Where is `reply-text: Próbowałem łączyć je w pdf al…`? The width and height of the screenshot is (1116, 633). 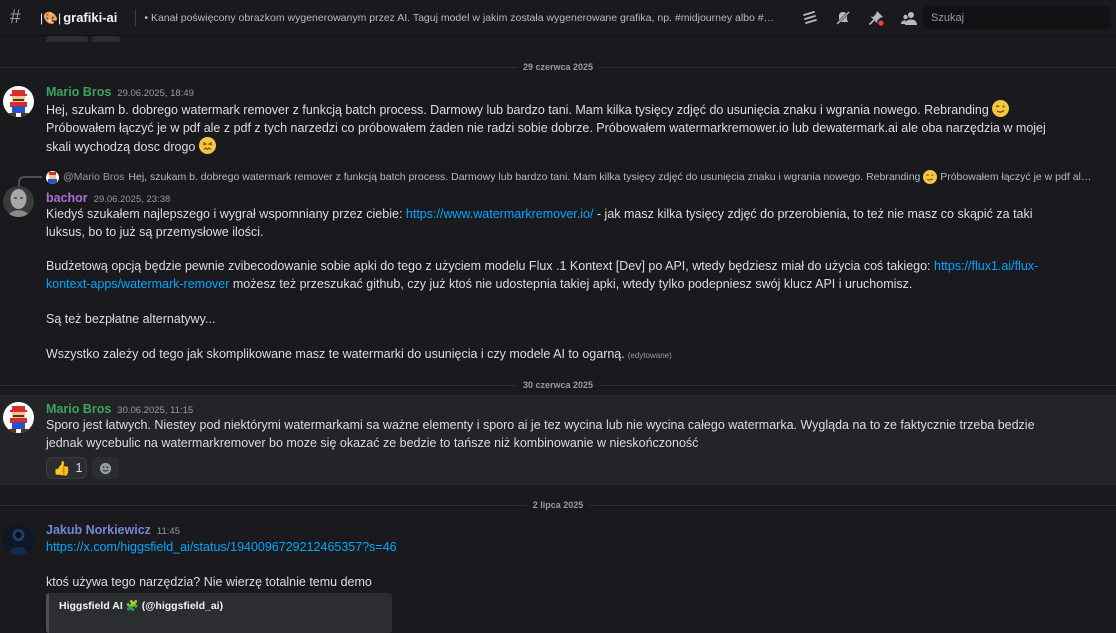
reply-text: Próbowałem łączyć je w pdf al… is located at coordinates (1016, 177).